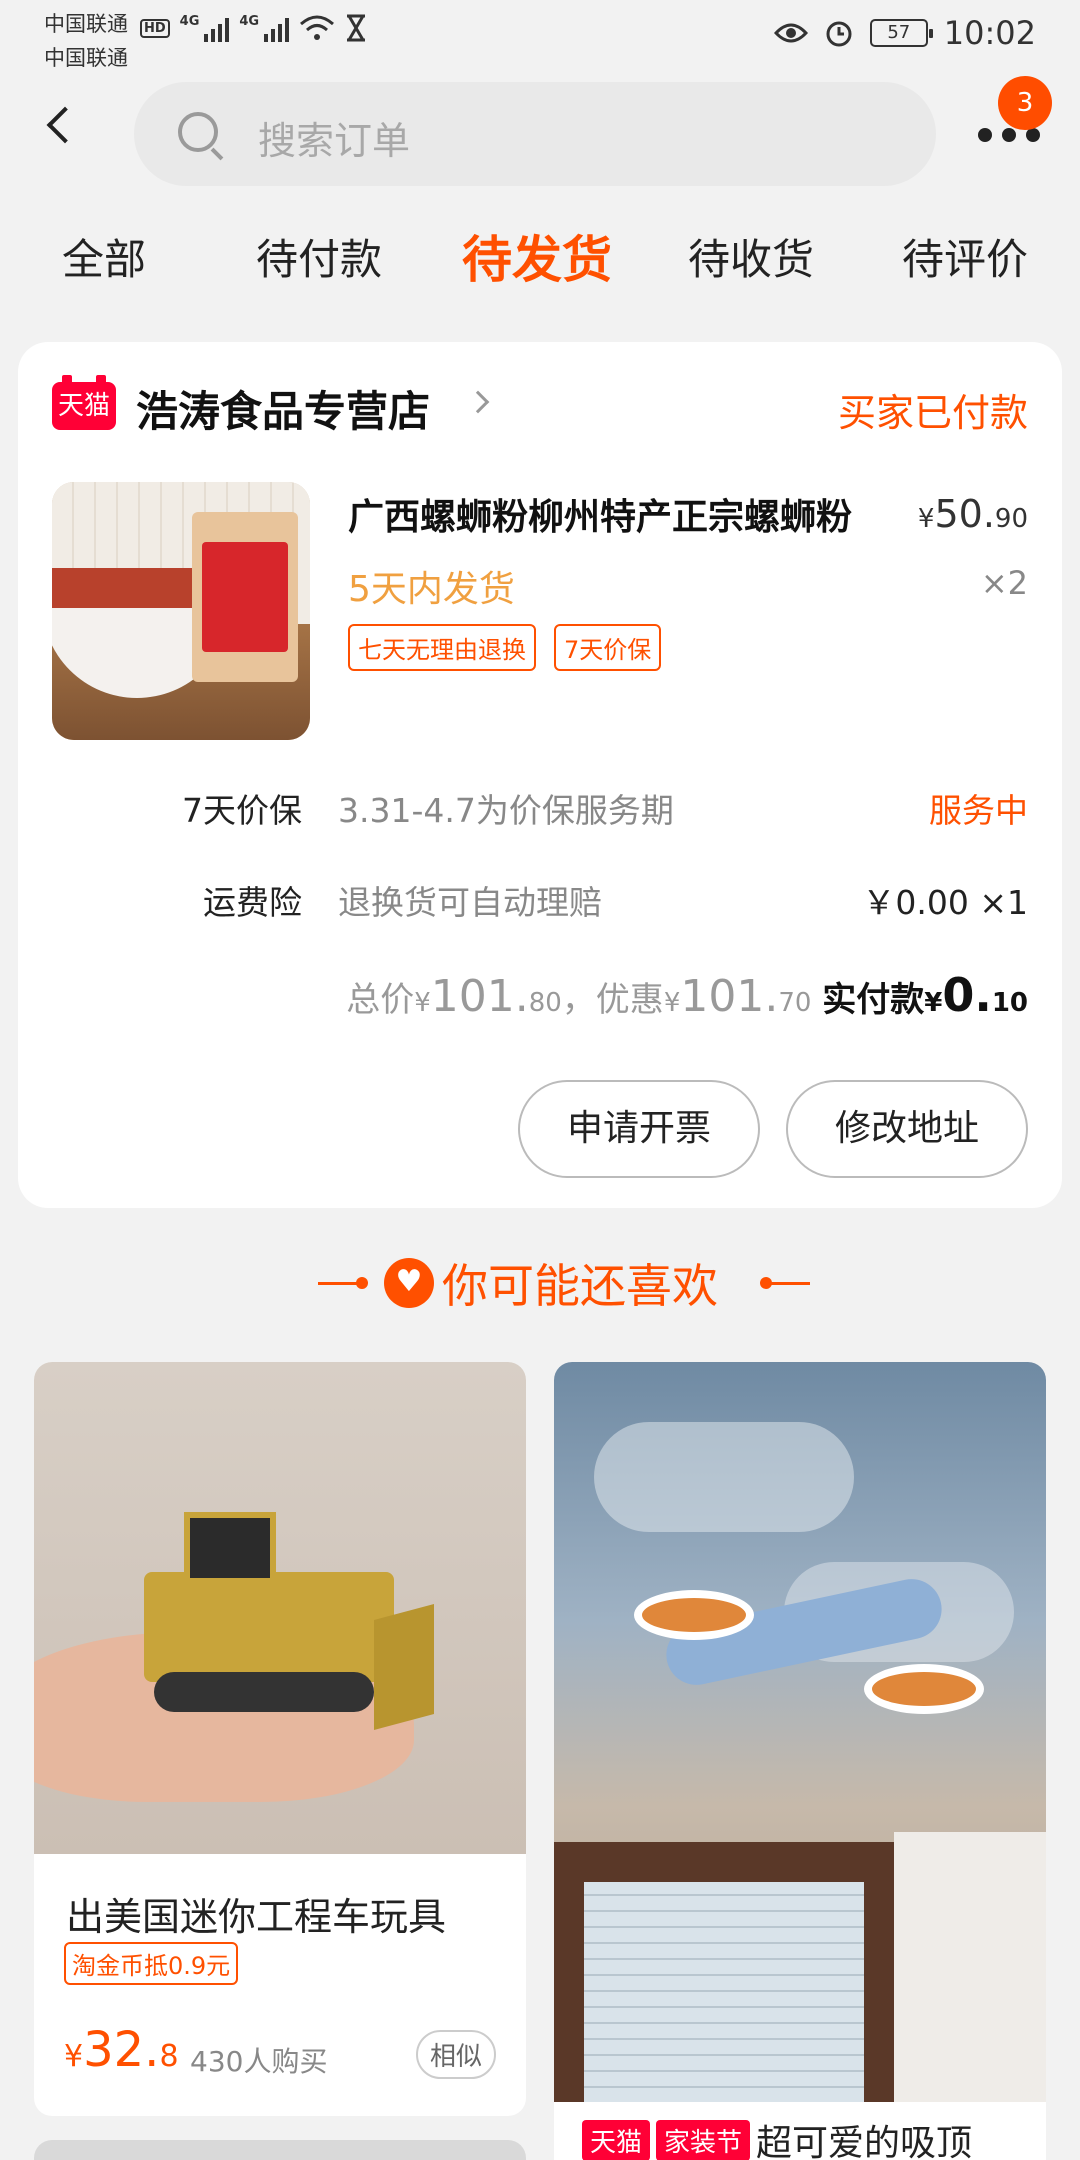 The width and height of the screenshot is (1080, 2160). I want to click on status-icons-left: HD 4G 4G, so click(253, 28).